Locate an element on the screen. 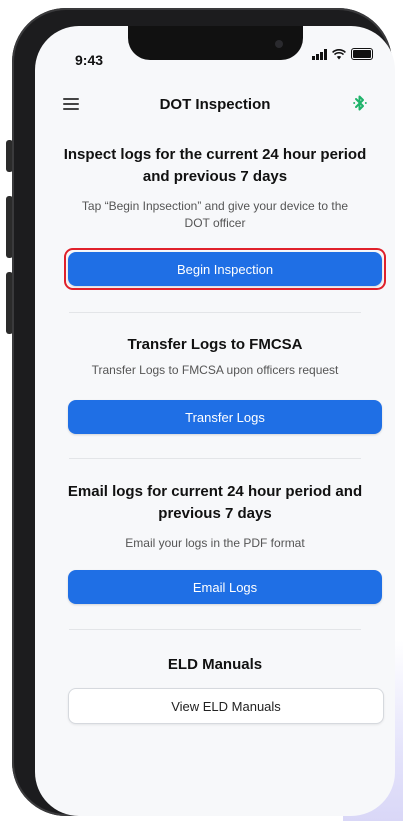 This screenshot has height=821, width=403. battery-icon is located at coordinates (362, 54).